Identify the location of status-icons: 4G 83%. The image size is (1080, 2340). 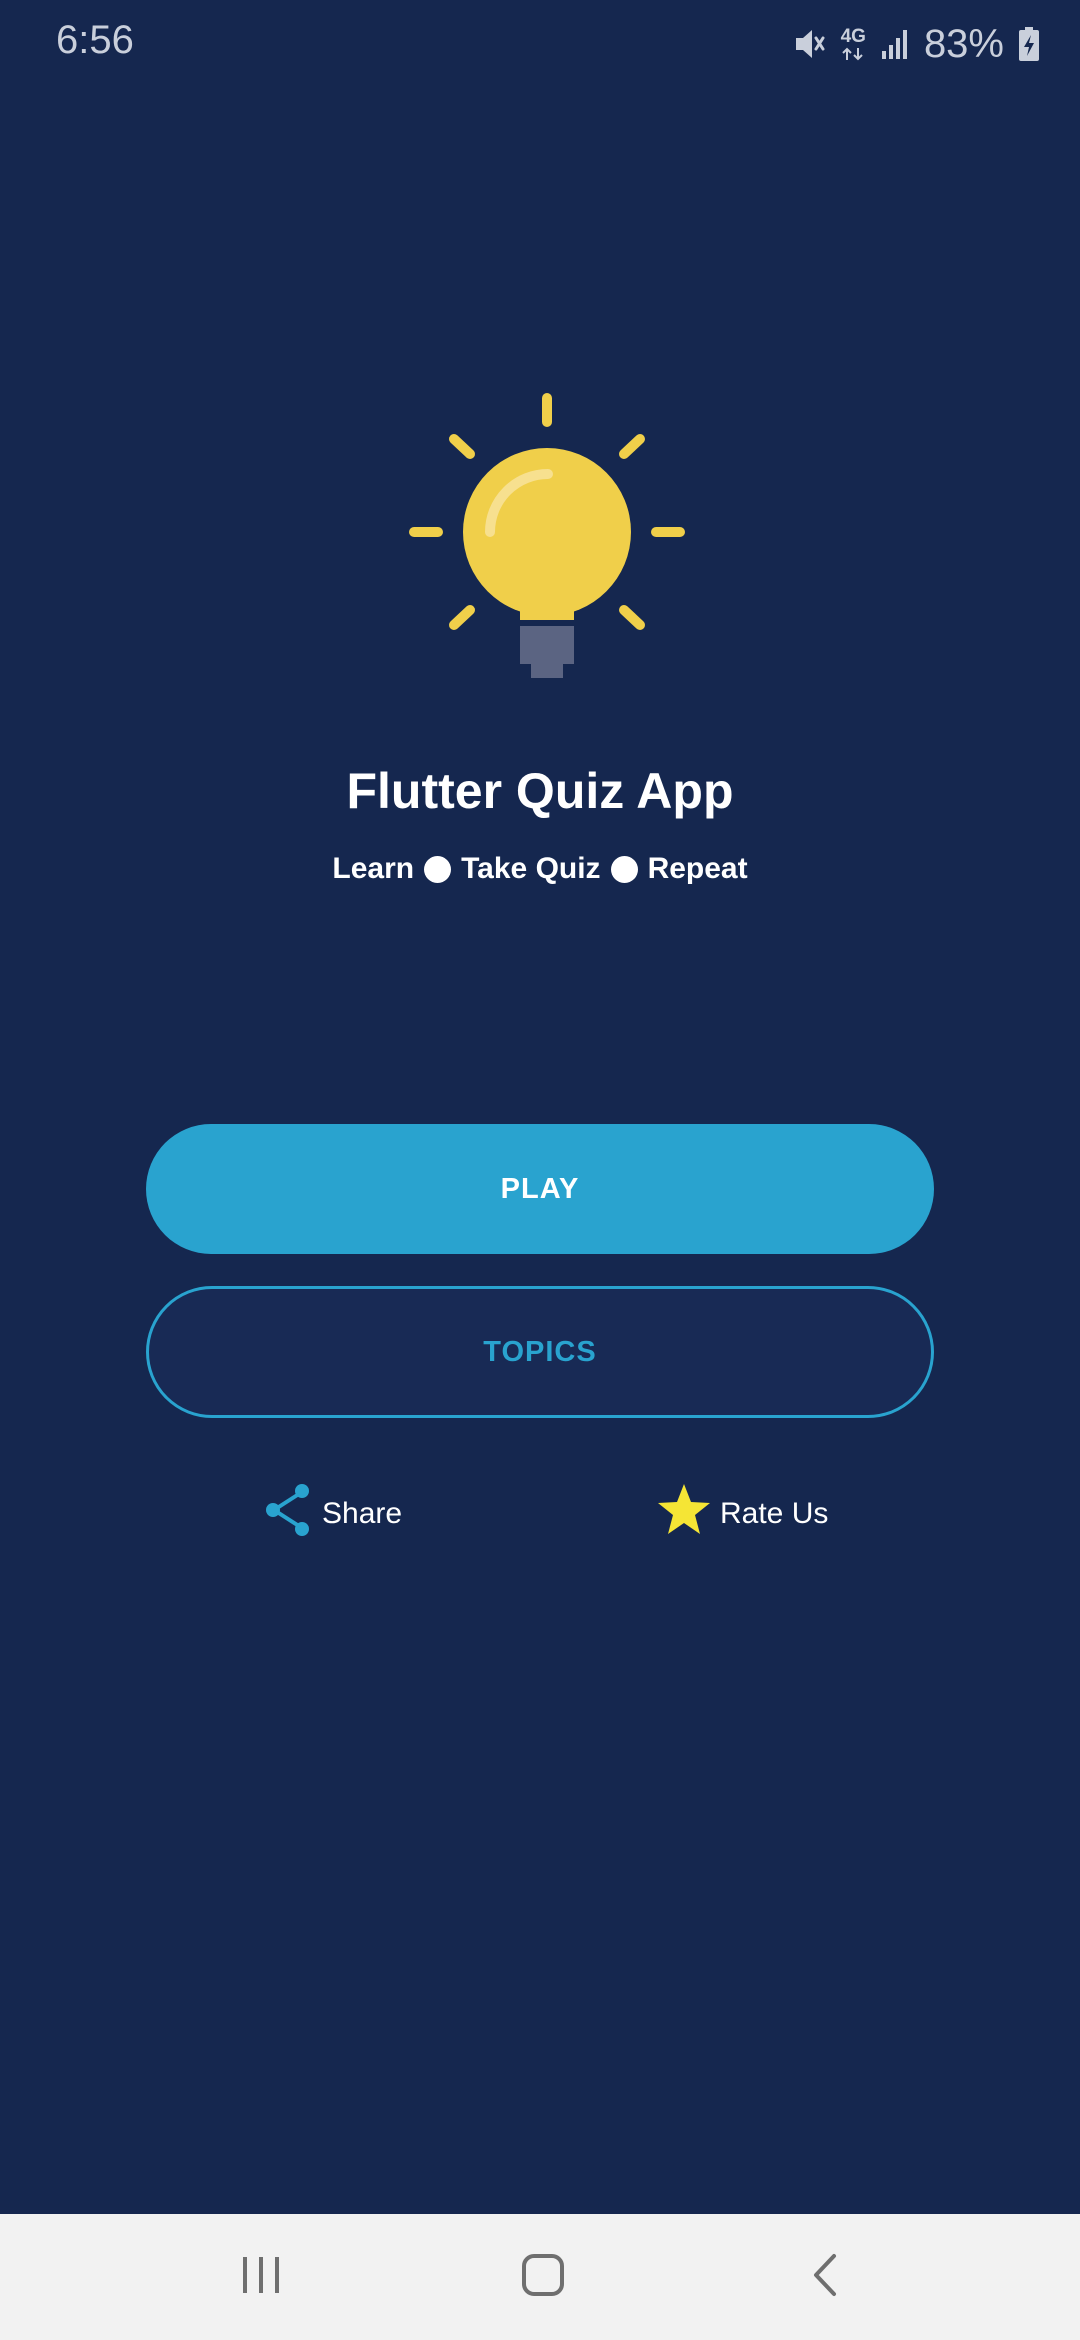
(916, 44).